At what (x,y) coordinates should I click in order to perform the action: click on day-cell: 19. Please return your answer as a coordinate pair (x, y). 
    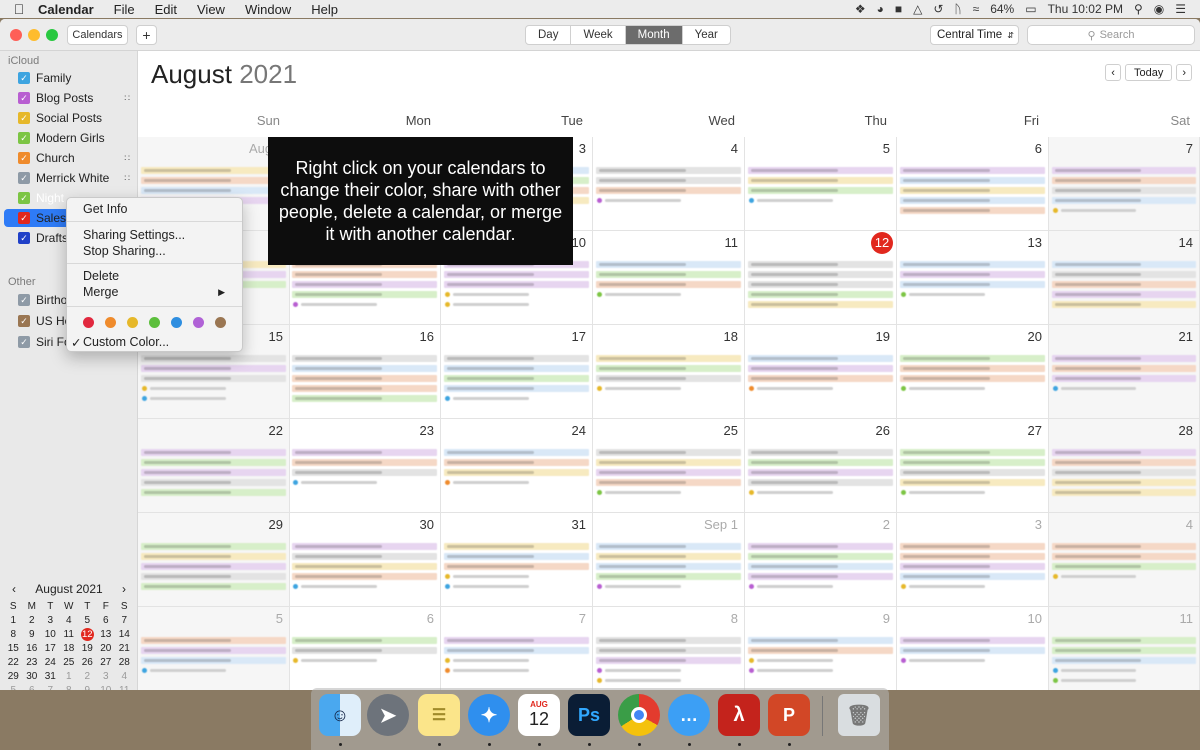
    Looking at the image, I should click on (821, 372).